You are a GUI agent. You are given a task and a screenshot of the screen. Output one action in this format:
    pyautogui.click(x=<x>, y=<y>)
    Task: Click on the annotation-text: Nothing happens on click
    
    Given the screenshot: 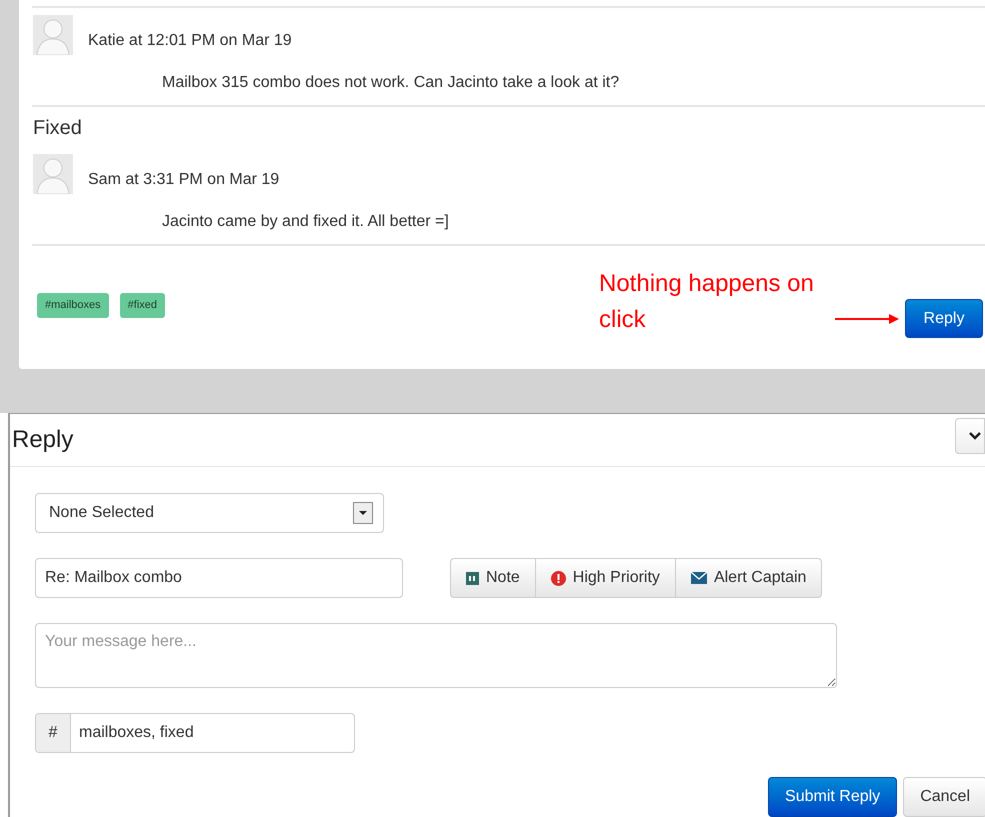 What is the action you would take?
    pyautogui.click(x=707, y=302)
    